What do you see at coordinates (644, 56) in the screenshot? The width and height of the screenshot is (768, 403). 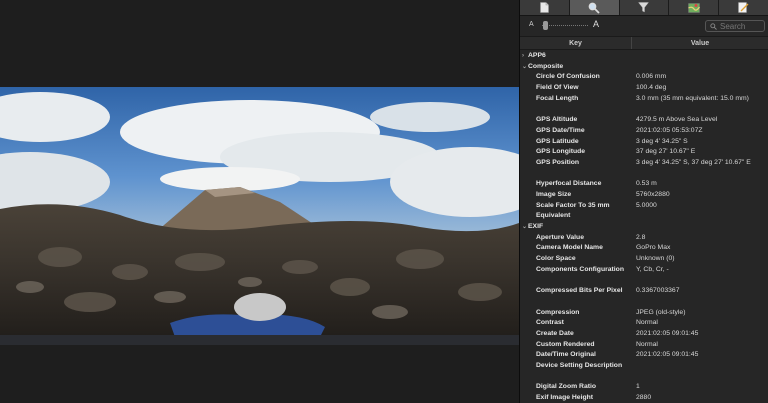 I see `group-row: › APP6` at bounding box center [644, 56].